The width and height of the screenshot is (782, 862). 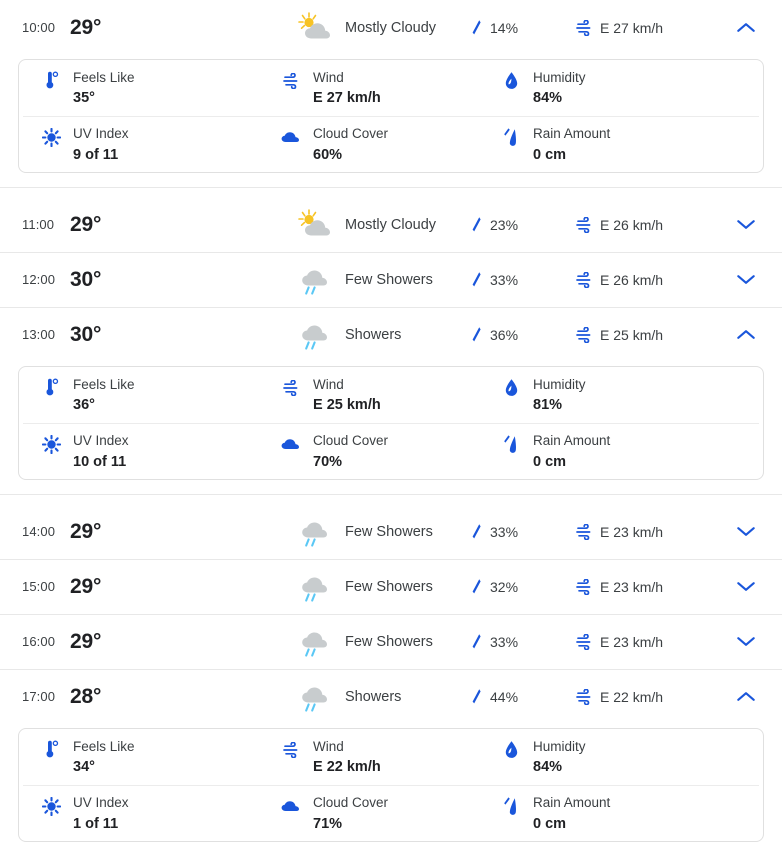 I want to click on detail-value: E 27 km/h, so click(x=347, y=98).